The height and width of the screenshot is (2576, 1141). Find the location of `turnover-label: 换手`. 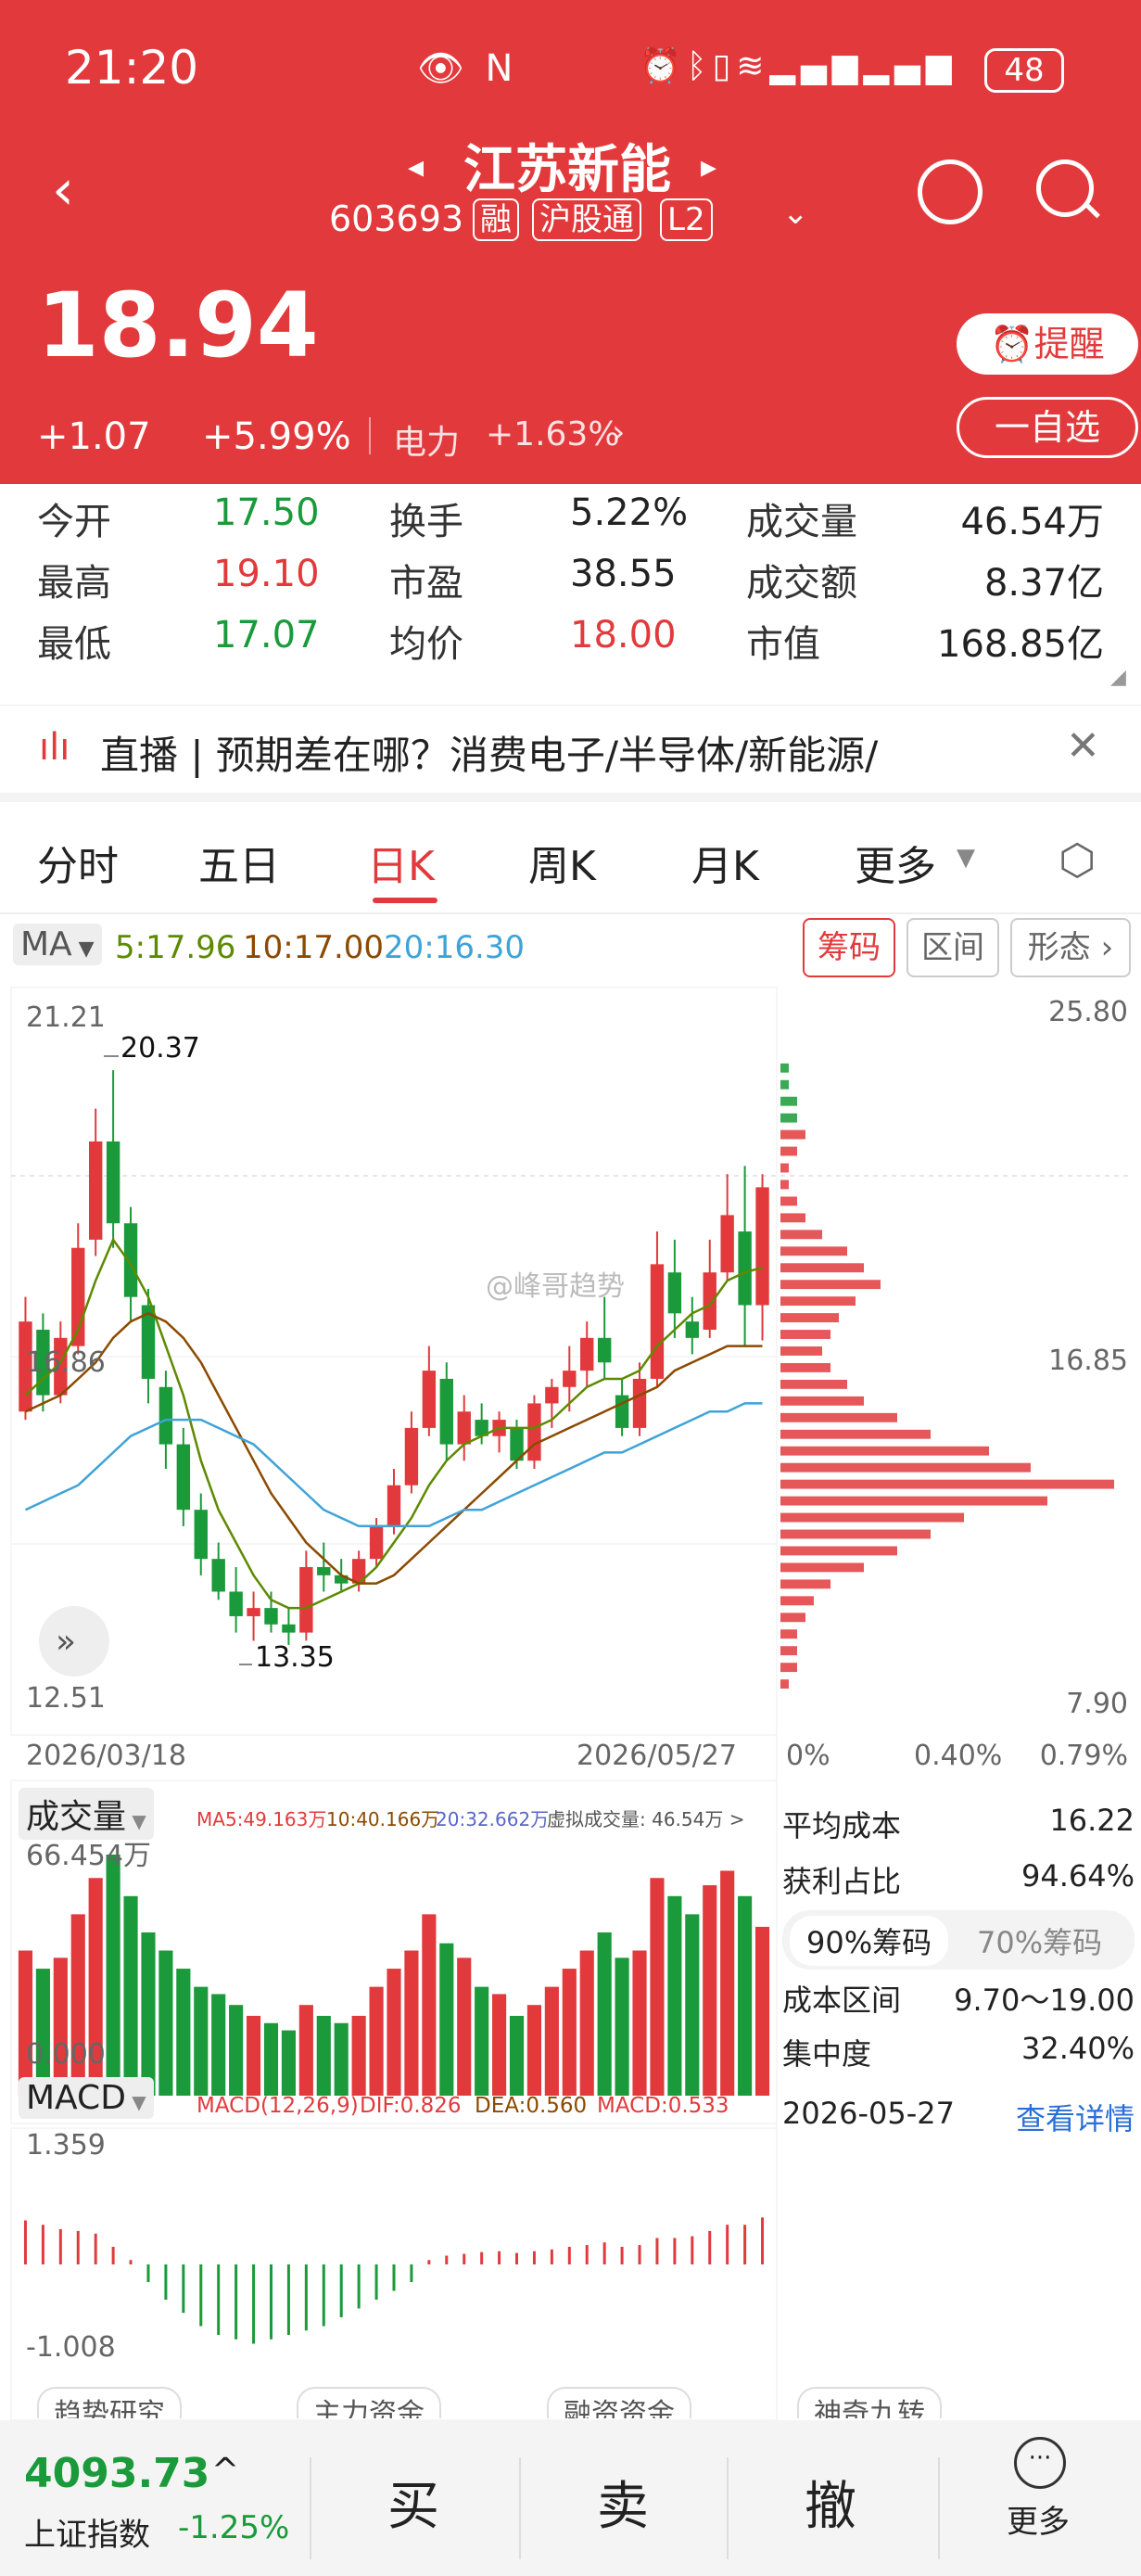

turnover-label: 换手 is located at coordinates (426, 522).